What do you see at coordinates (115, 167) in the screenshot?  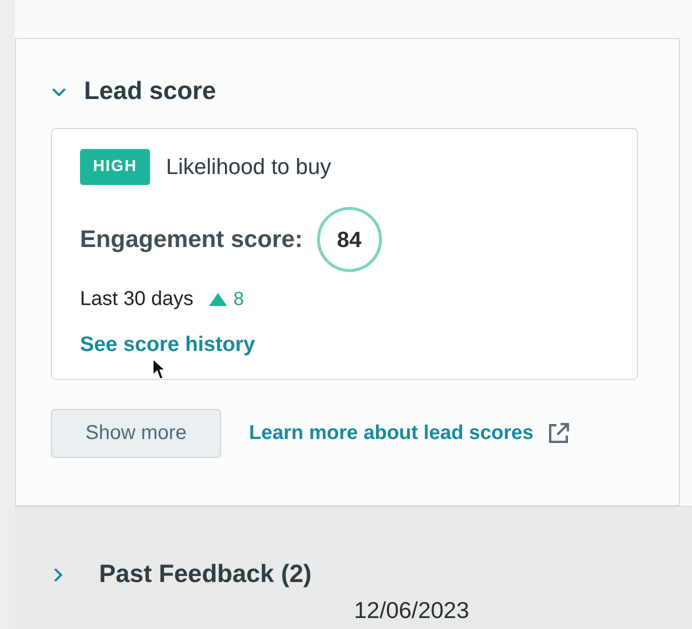 I see `high-badge: HIGH` at bounding box center [115, 167].